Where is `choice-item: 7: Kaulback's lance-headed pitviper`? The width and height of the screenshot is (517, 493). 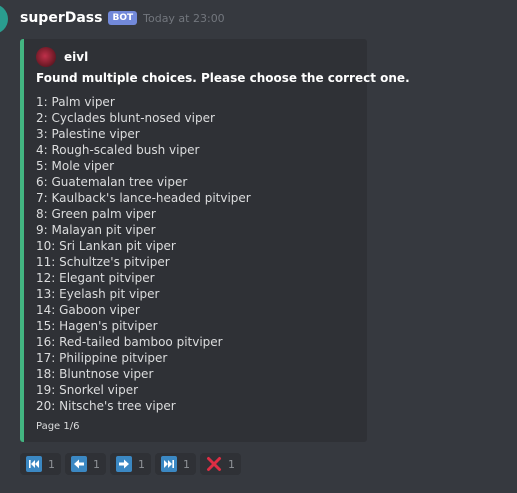
choice-item: 7: Kaulback's lance-headed pitviper is located at coordinates (143, 198).